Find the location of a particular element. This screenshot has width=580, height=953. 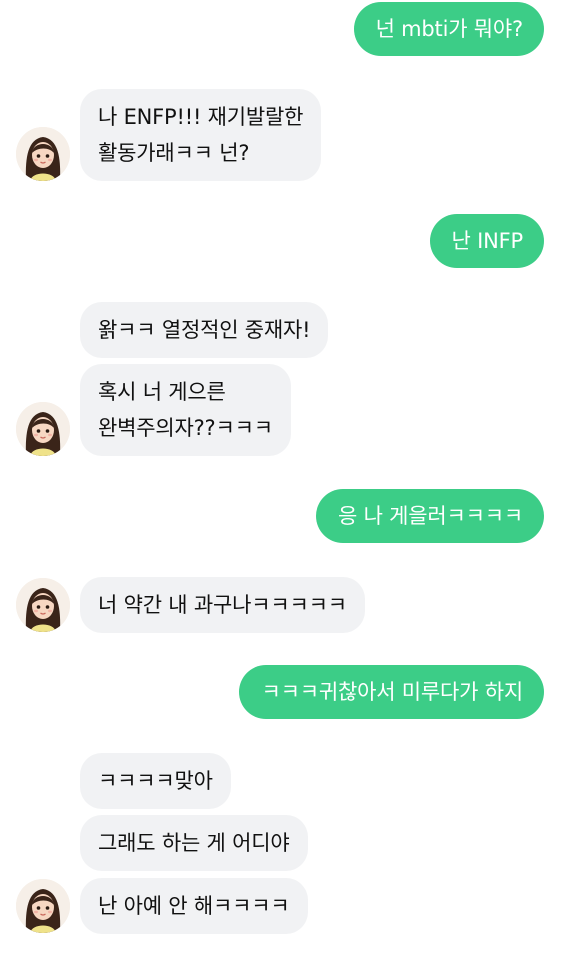

outgoing-message-bubble: 응 나 게을러ㅋㅋㅋㅋ is located at coordinates (429, 516).